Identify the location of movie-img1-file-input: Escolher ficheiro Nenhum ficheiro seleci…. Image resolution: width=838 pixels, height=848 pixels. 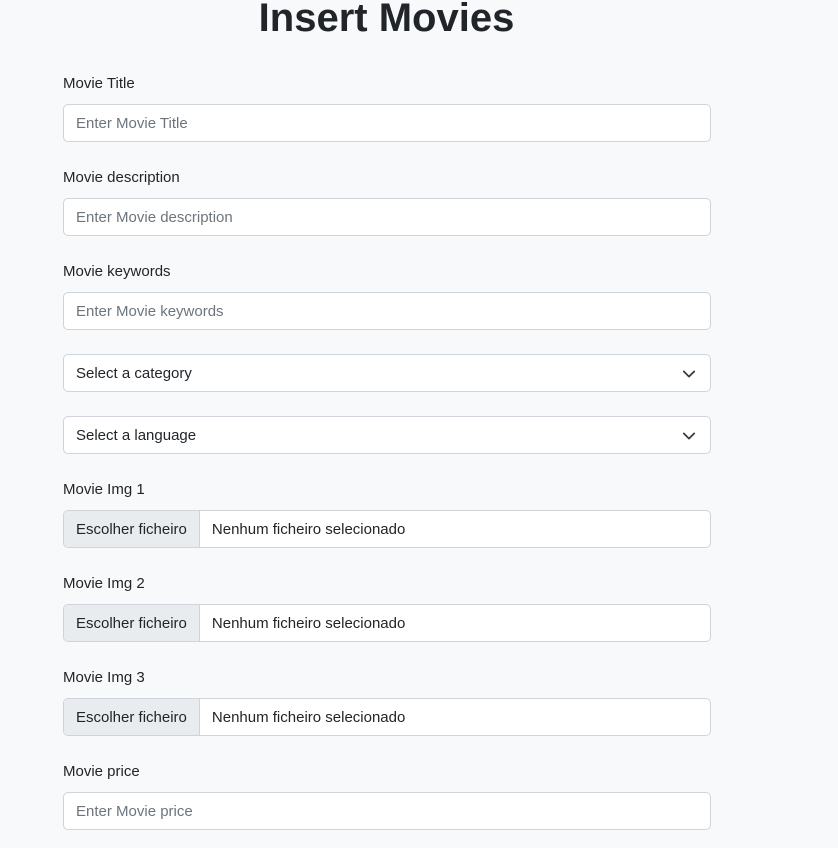
(387, 529).